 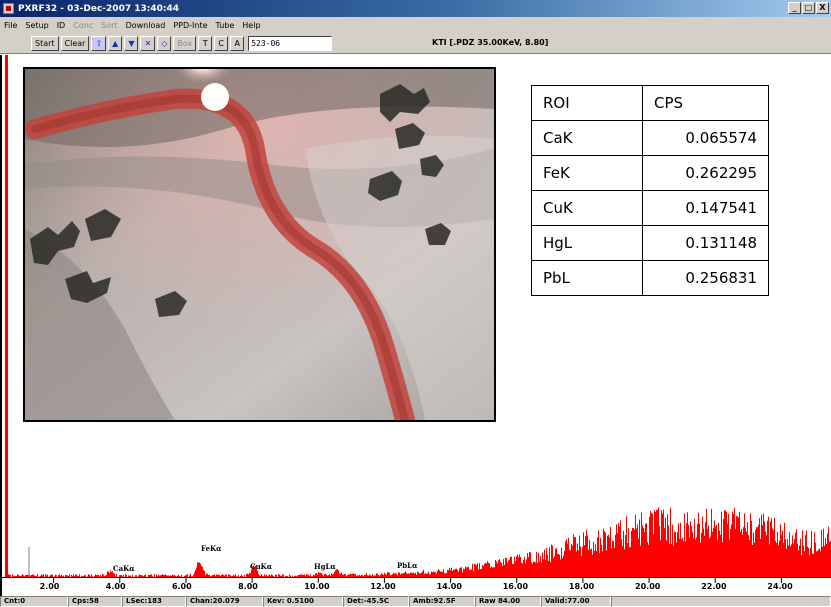 I want to click on menu-tube: Tube, so click(x=225, y=25).